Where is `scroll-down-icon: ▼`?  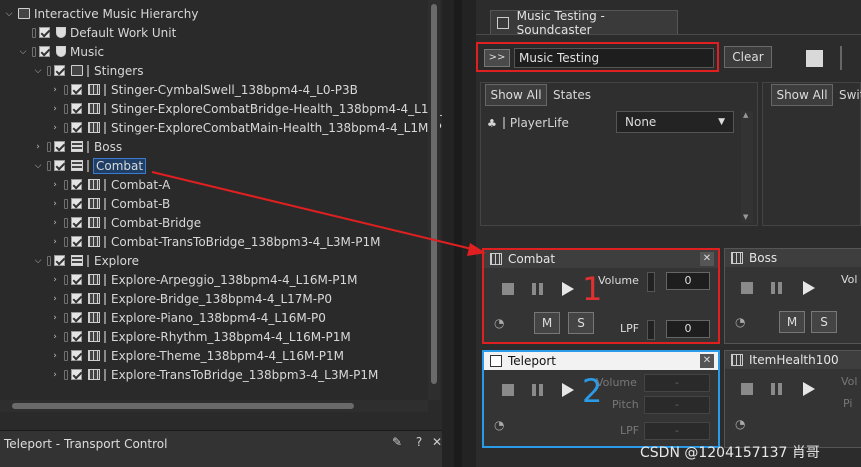
scroll-down-icon: ▼ is located at coordinates (745, 217).